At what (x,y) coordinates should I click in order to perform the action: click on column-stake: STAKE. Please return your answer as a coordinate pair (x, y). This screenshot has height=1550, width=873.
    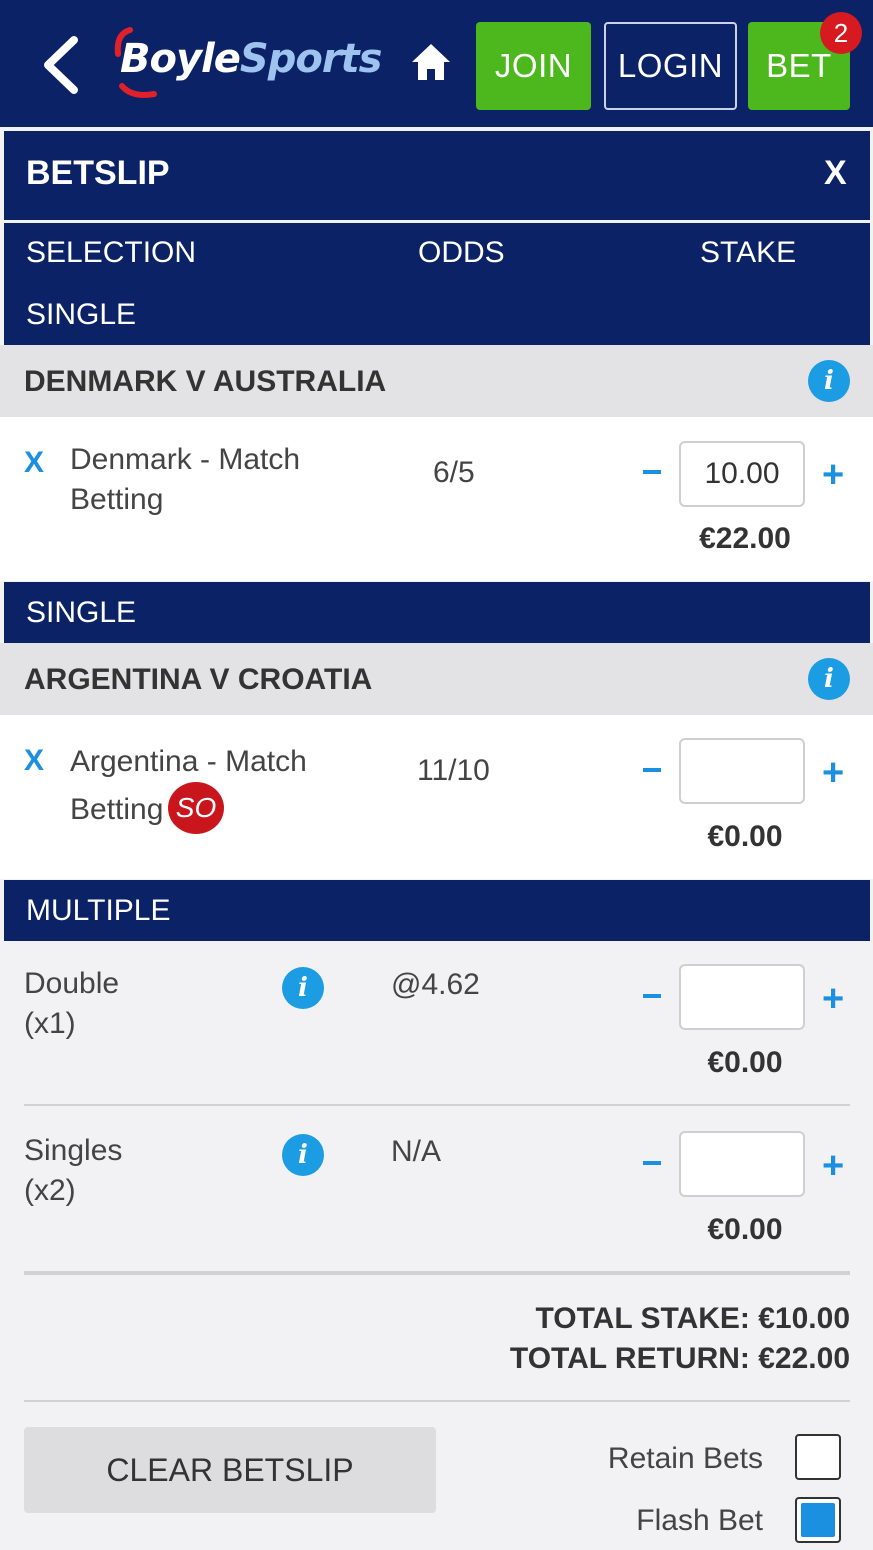
    Looking at the image, I should click on (748, 252).